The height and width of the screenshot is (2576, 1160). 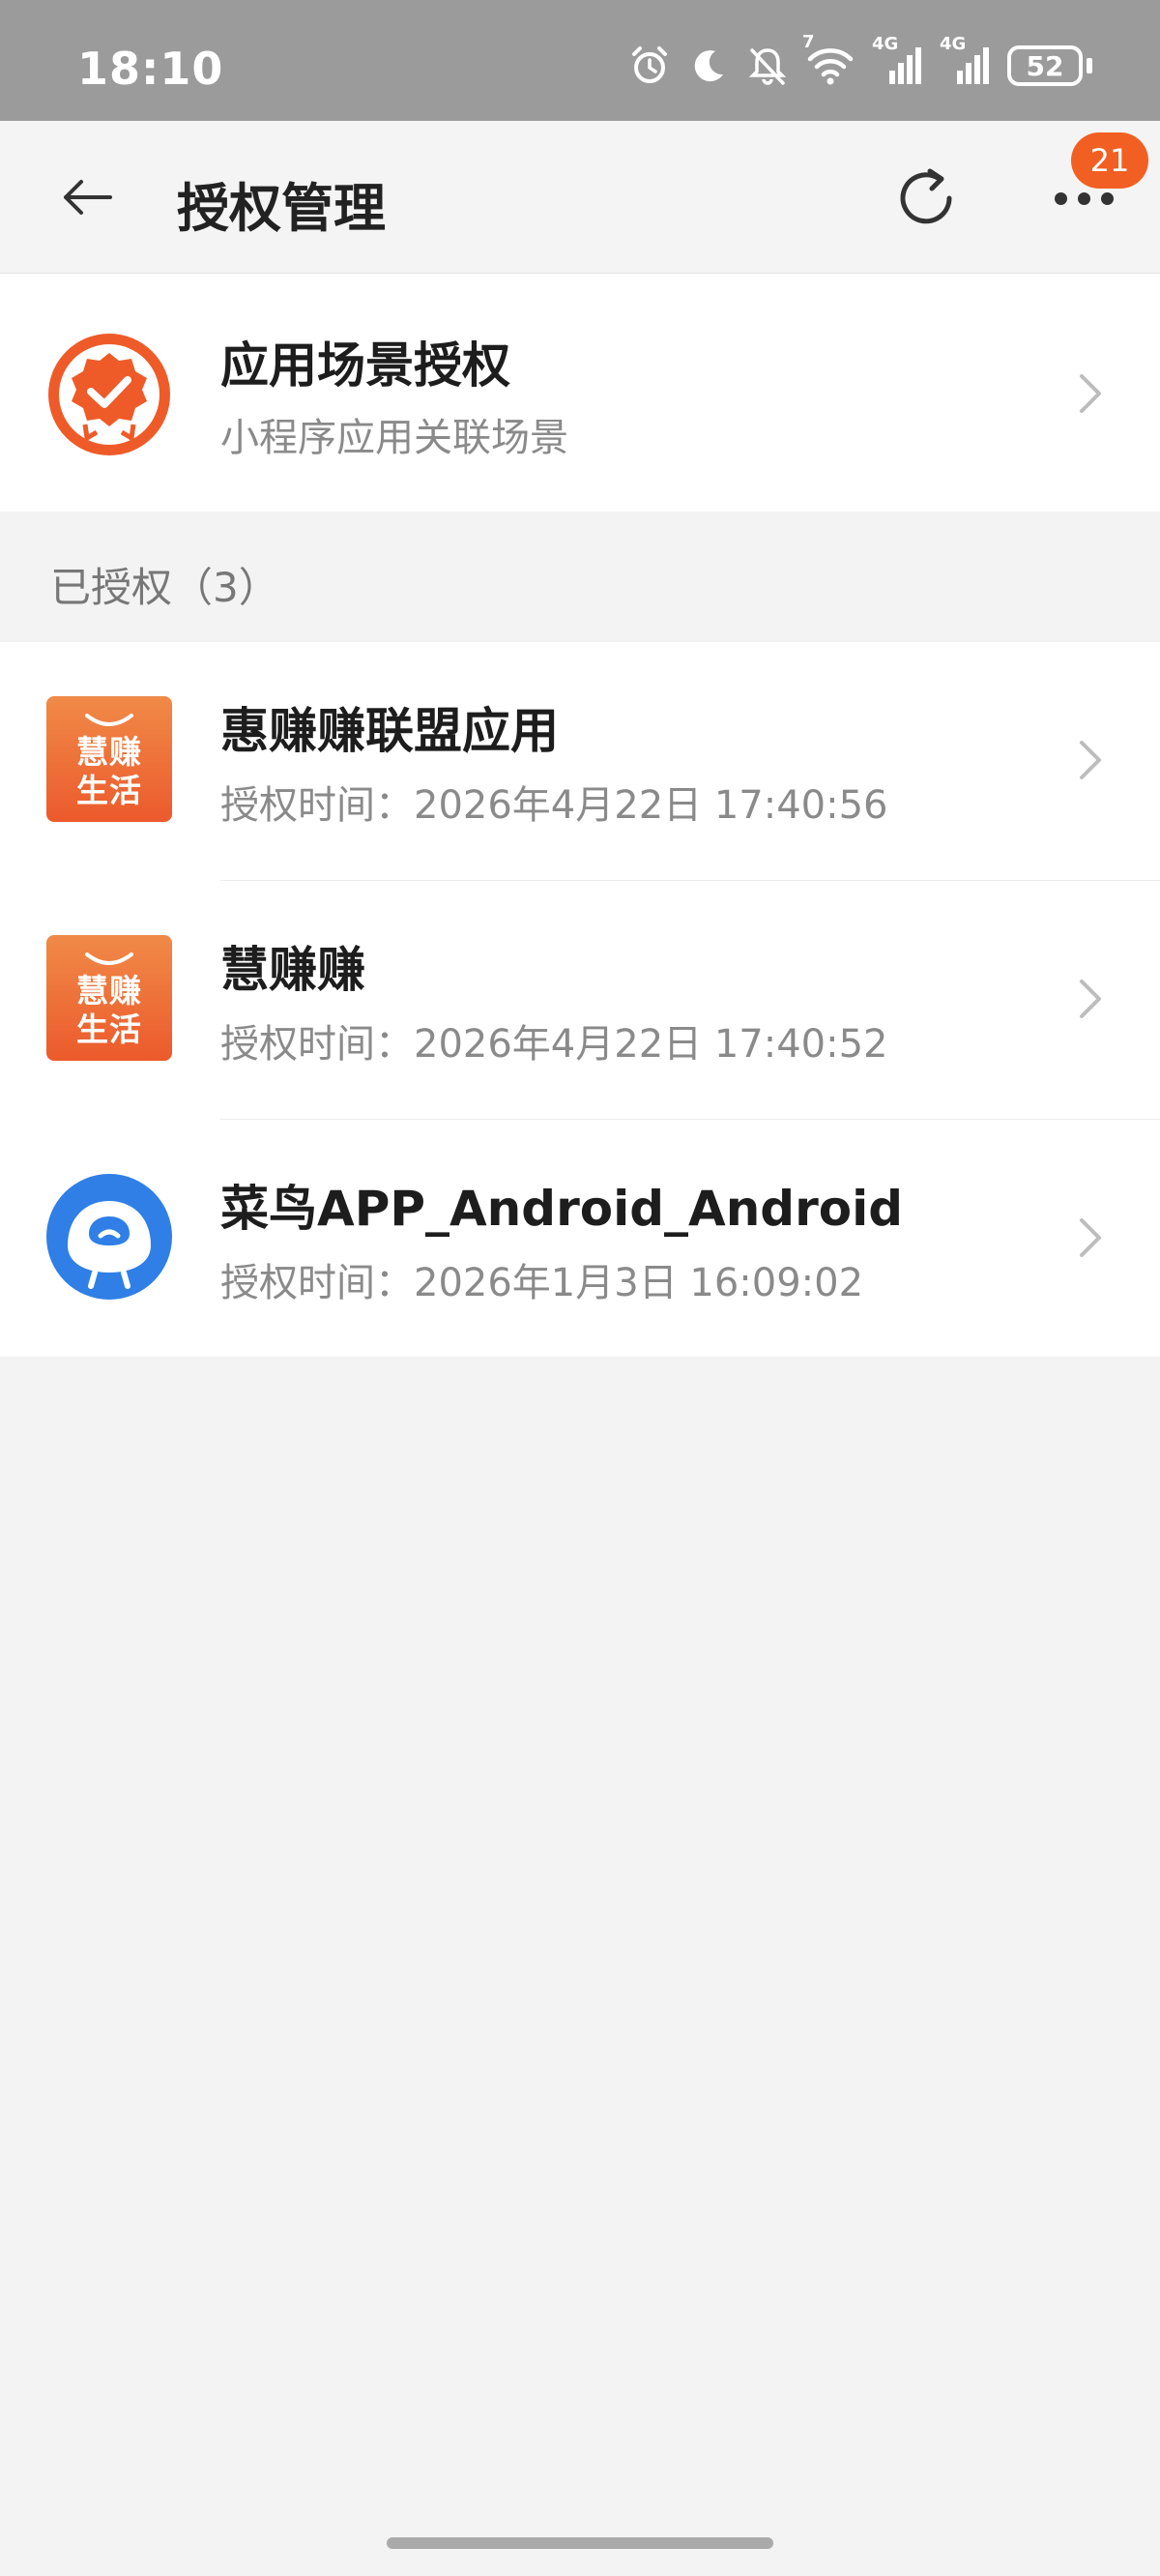 I want to click on signal-1: 4G, so click(x=897, y=60).